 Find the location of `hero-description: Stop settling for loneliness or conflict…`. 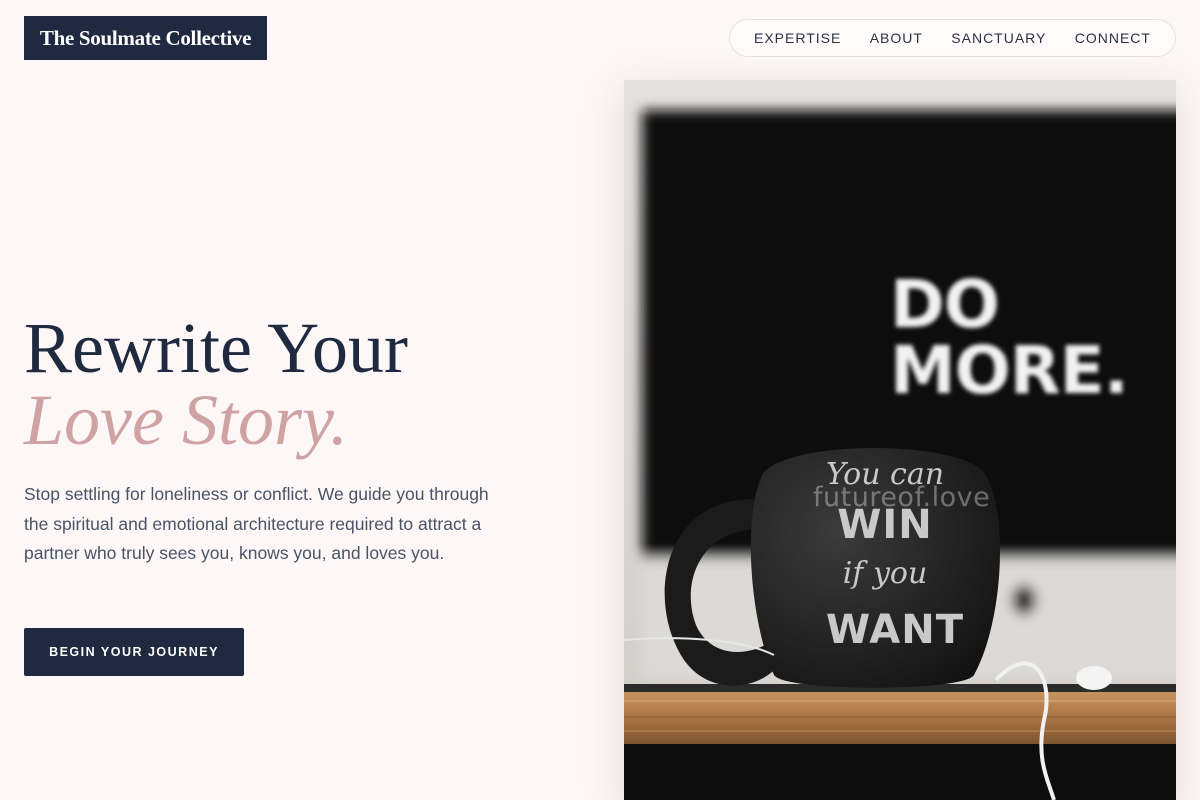

hero-description: Stop settling for loneliness or conflict… is located at coordinates (256, 523).